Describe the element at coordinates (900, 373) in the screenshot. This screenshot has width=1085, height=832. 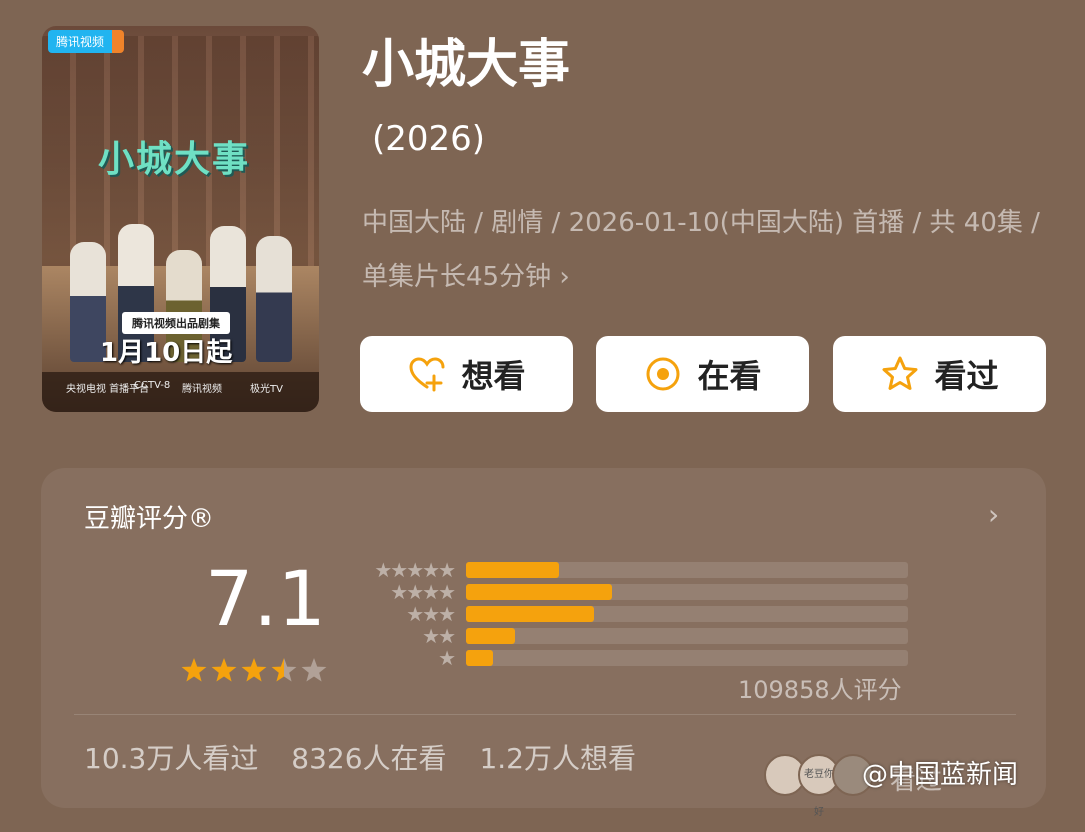
I see `star-outline-icon` at that location.